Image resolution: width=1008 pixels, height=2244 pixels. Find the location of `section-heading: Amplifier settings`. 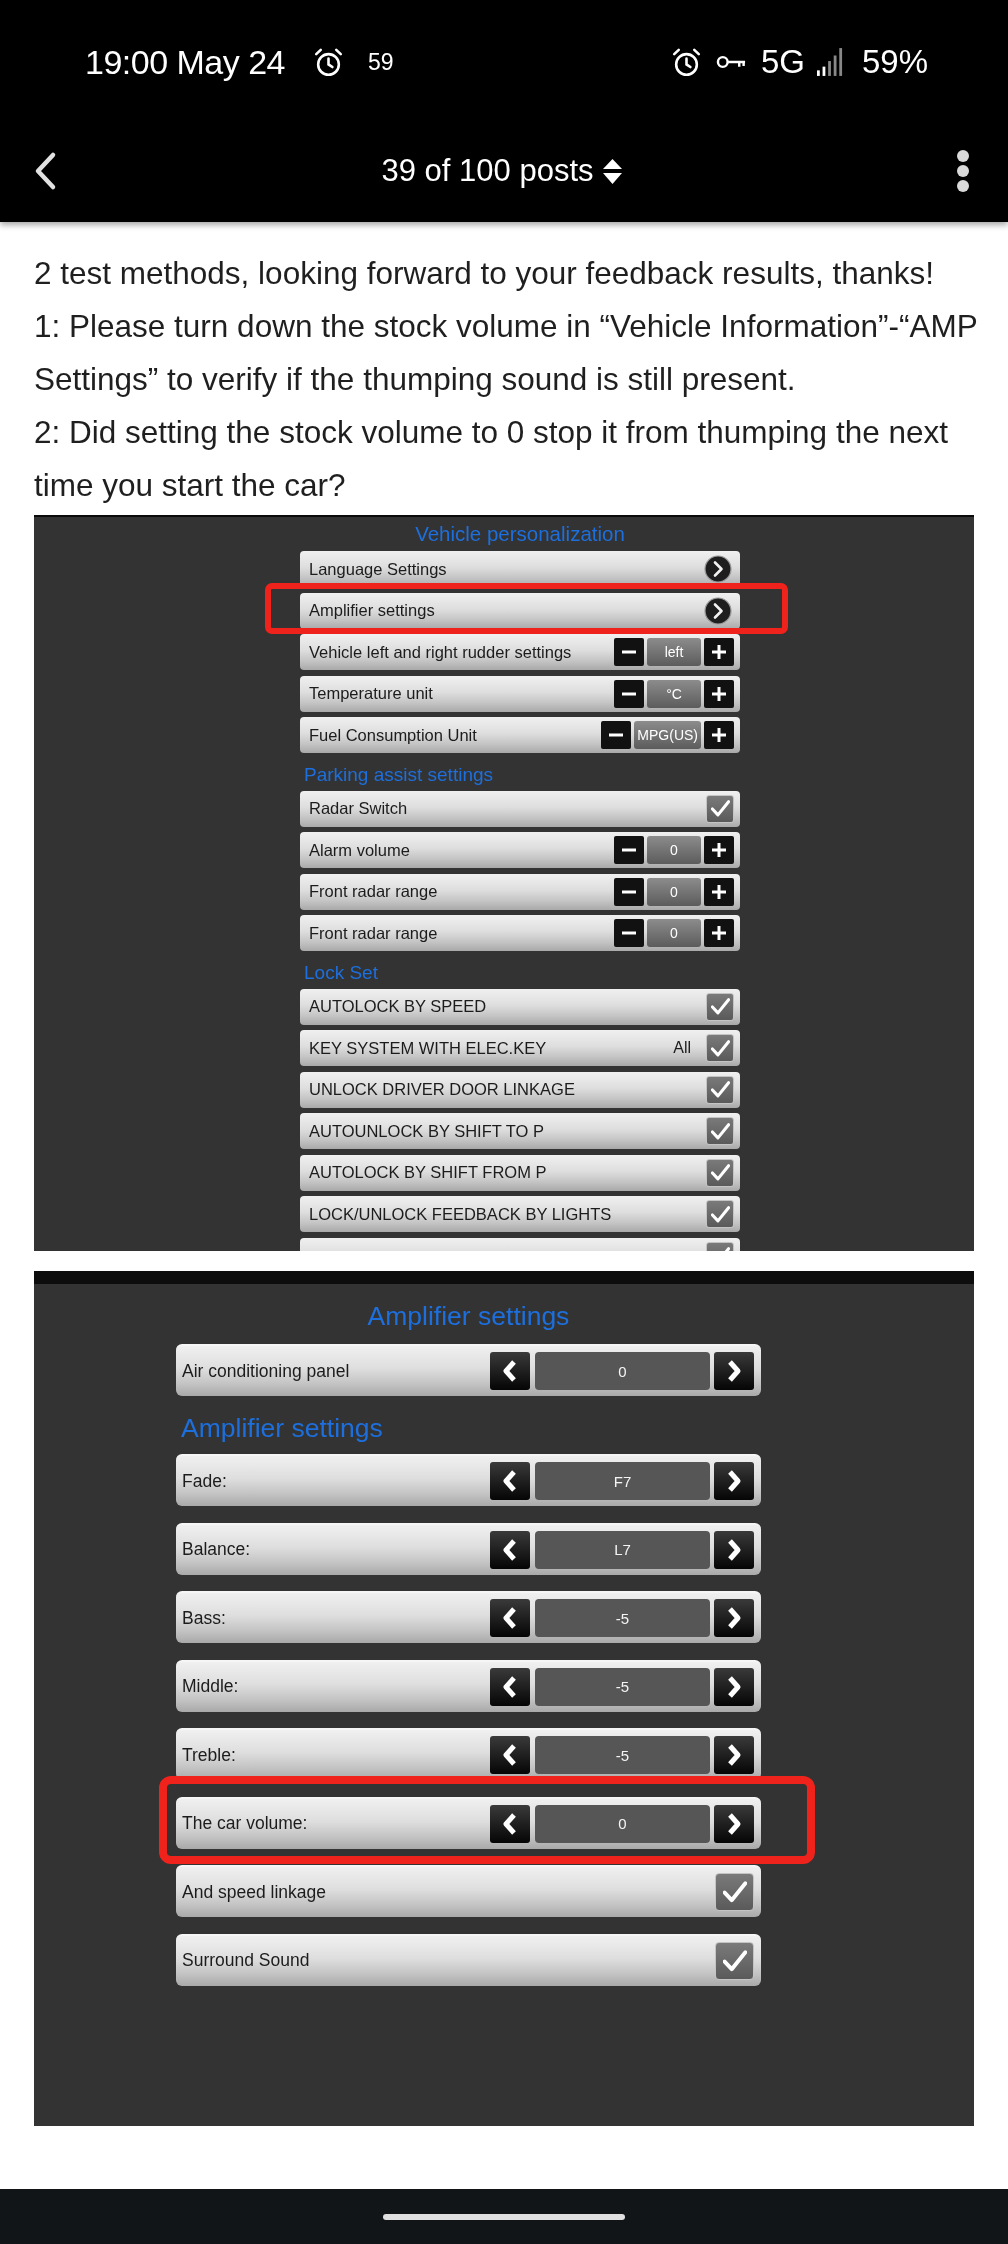

section-heading: Amplifier settings is located at coordinates (282, 1428).